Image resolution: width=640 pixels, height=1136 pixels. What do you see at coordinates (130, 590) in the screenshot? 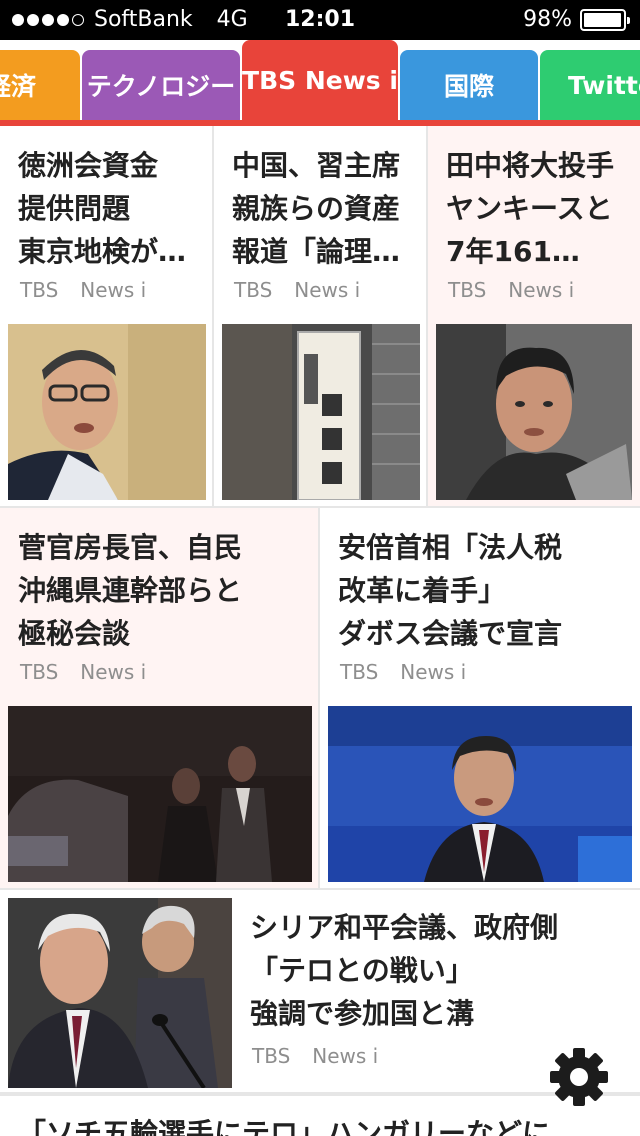
I see `article-title: 菅官房長官、自民 沖縄県連幹部らと 極秘会談` at bounding box center [130, 590].